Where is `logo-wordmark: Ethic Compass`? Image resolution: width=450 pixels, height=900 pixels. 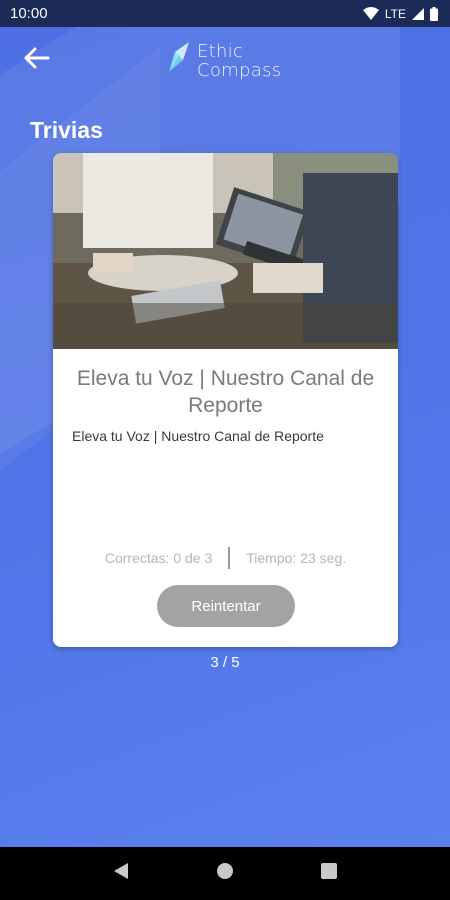 logo-wordmark: Ethic Compass is located at coordinates (239, 61).